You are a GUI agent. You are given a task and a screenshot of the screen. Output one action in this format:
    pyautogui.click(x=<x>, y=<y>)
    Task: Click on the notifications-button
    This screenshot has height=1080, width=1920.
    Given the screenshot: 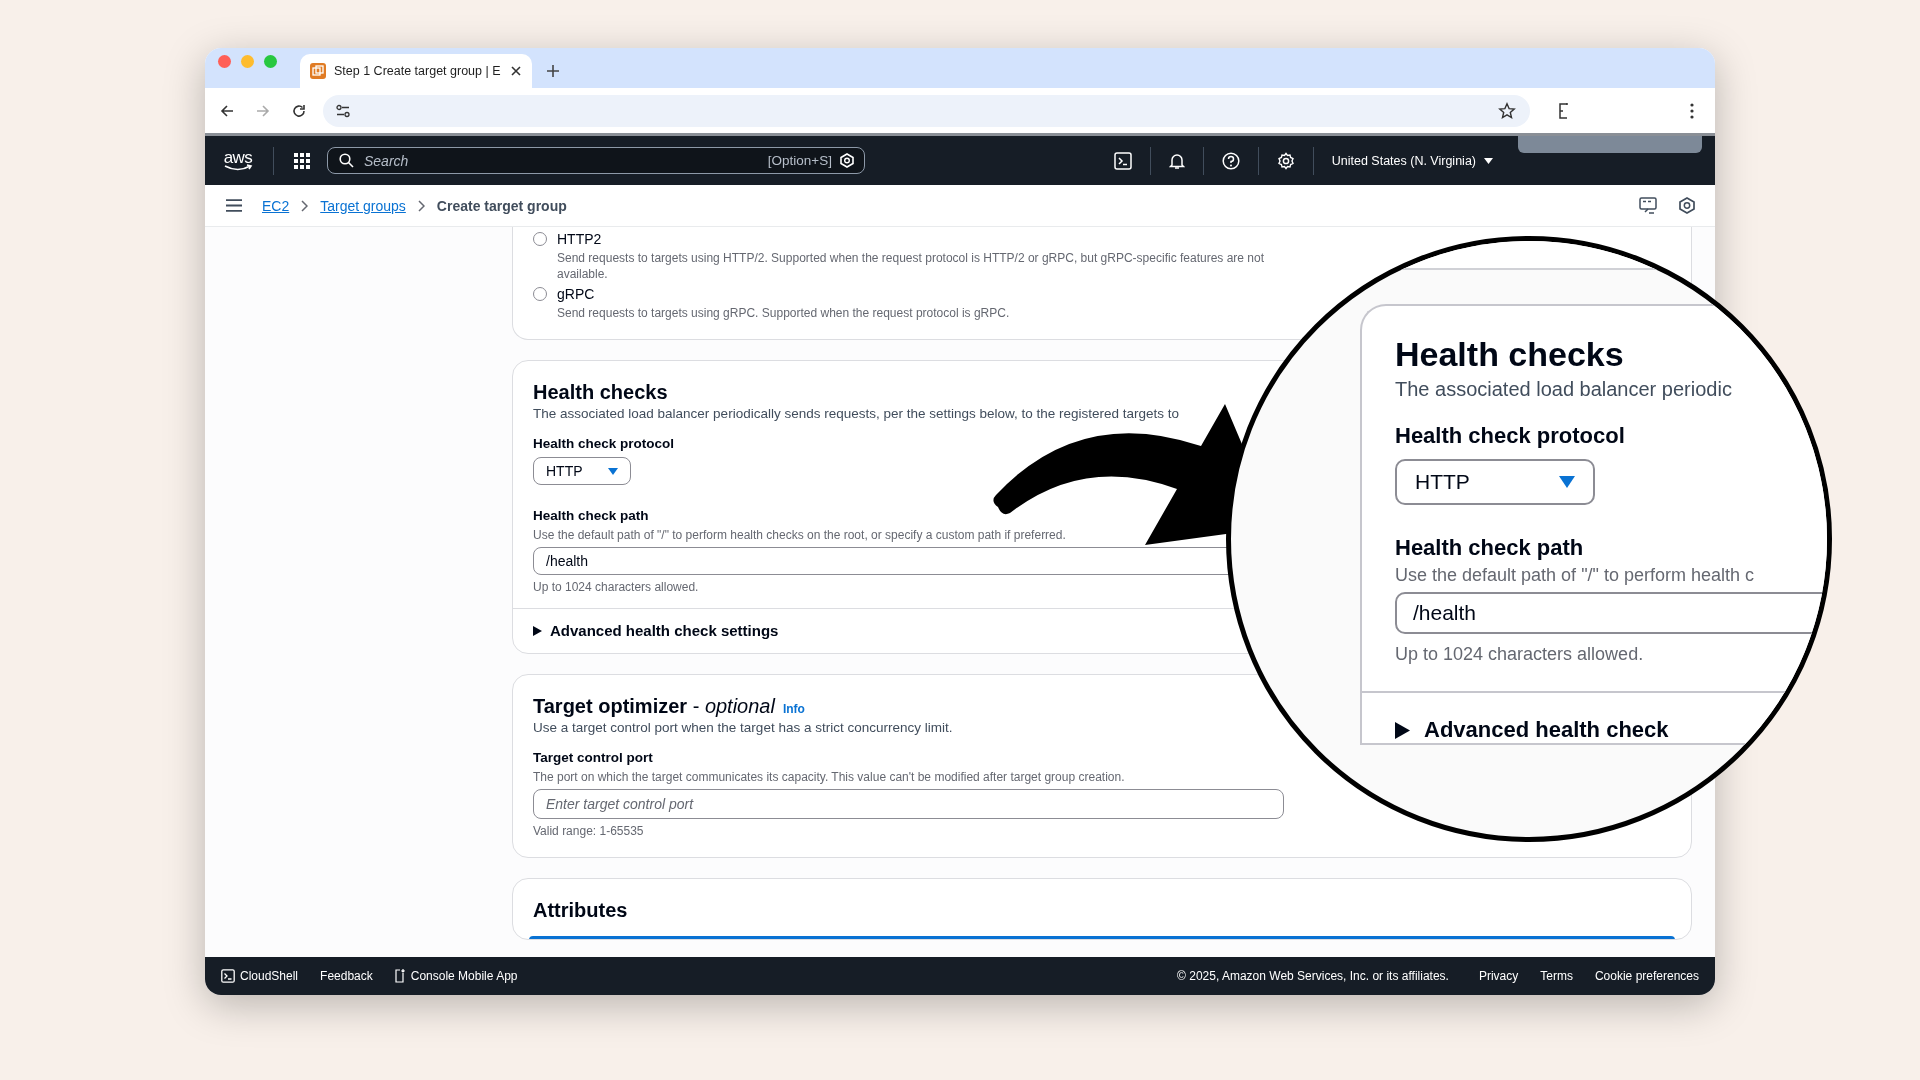 What is the action you would take?
    pyautogui.click(x=1176, y=160)
    